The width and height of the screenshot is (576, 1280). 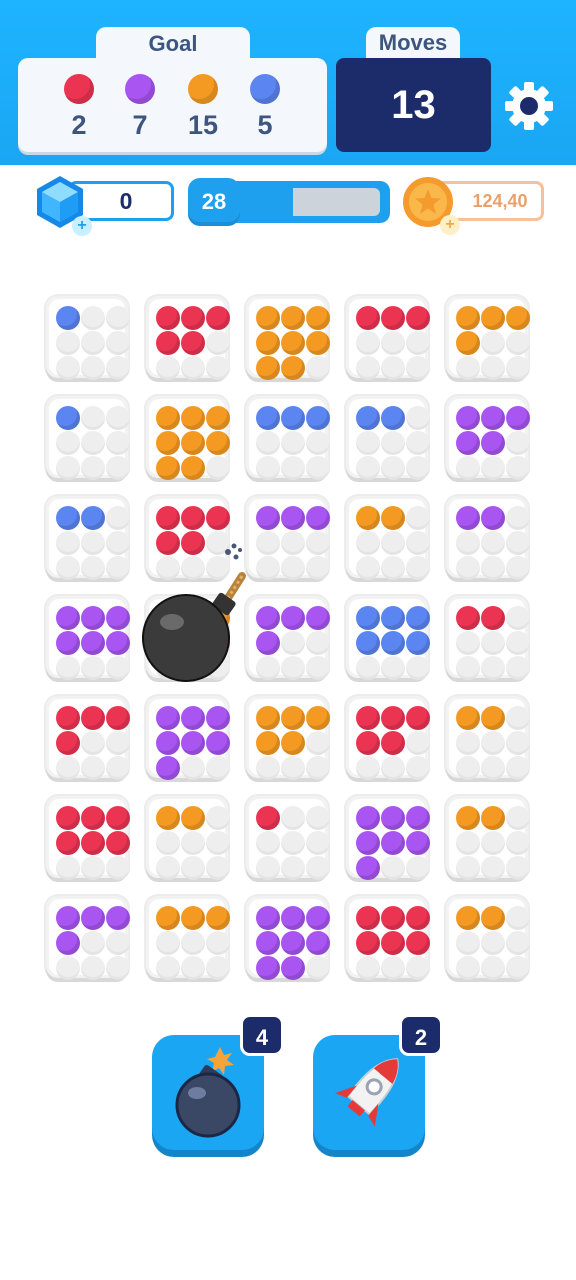 I want to click on bomb-booster-count: 4, so click(x=262, y=1035).